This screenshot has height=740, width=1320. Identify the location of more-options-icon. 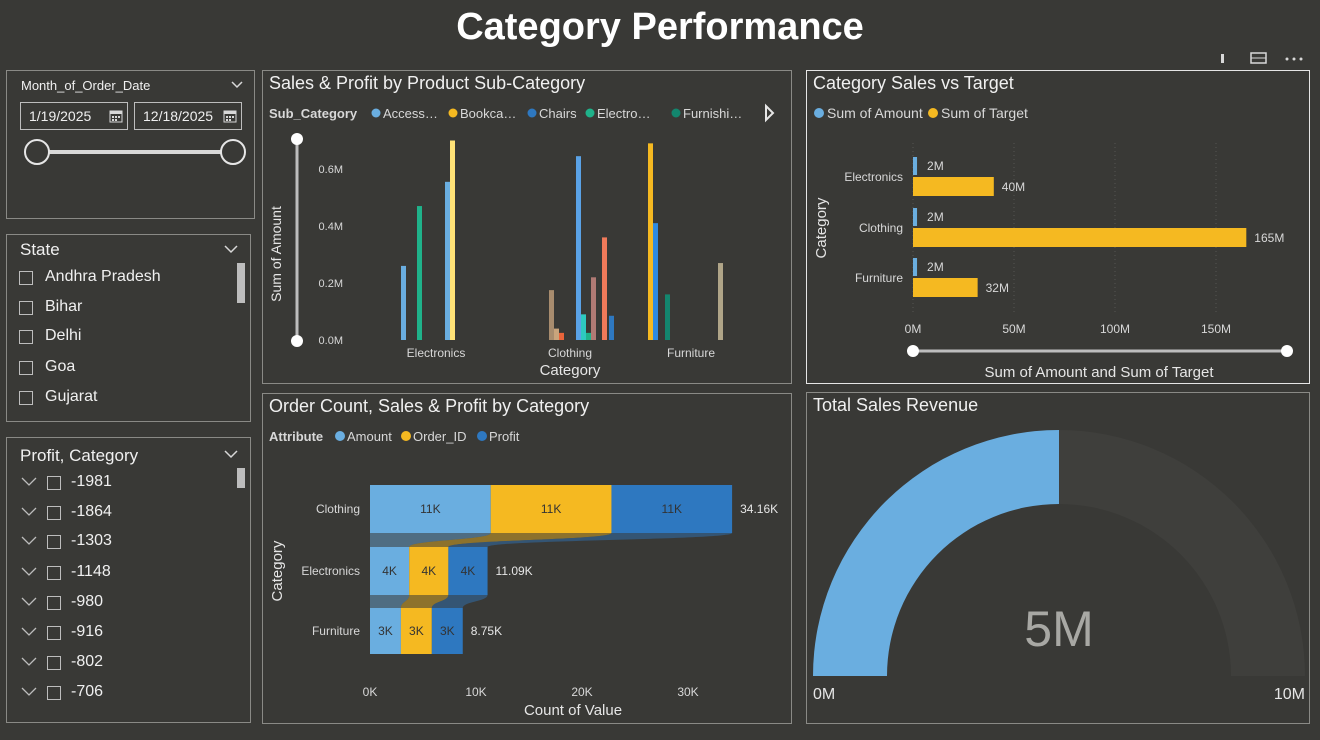
(1295, 59).